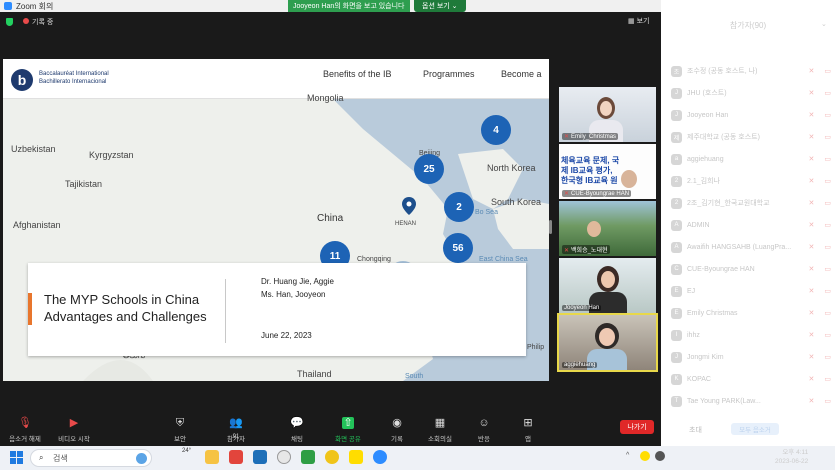 The height and width of the screenshot is (470, 835). What do you see at coordinates (755, 429) in the screenshot?
I see `mute-all-button: 모두 음소거` at bounding box center [755, 429].